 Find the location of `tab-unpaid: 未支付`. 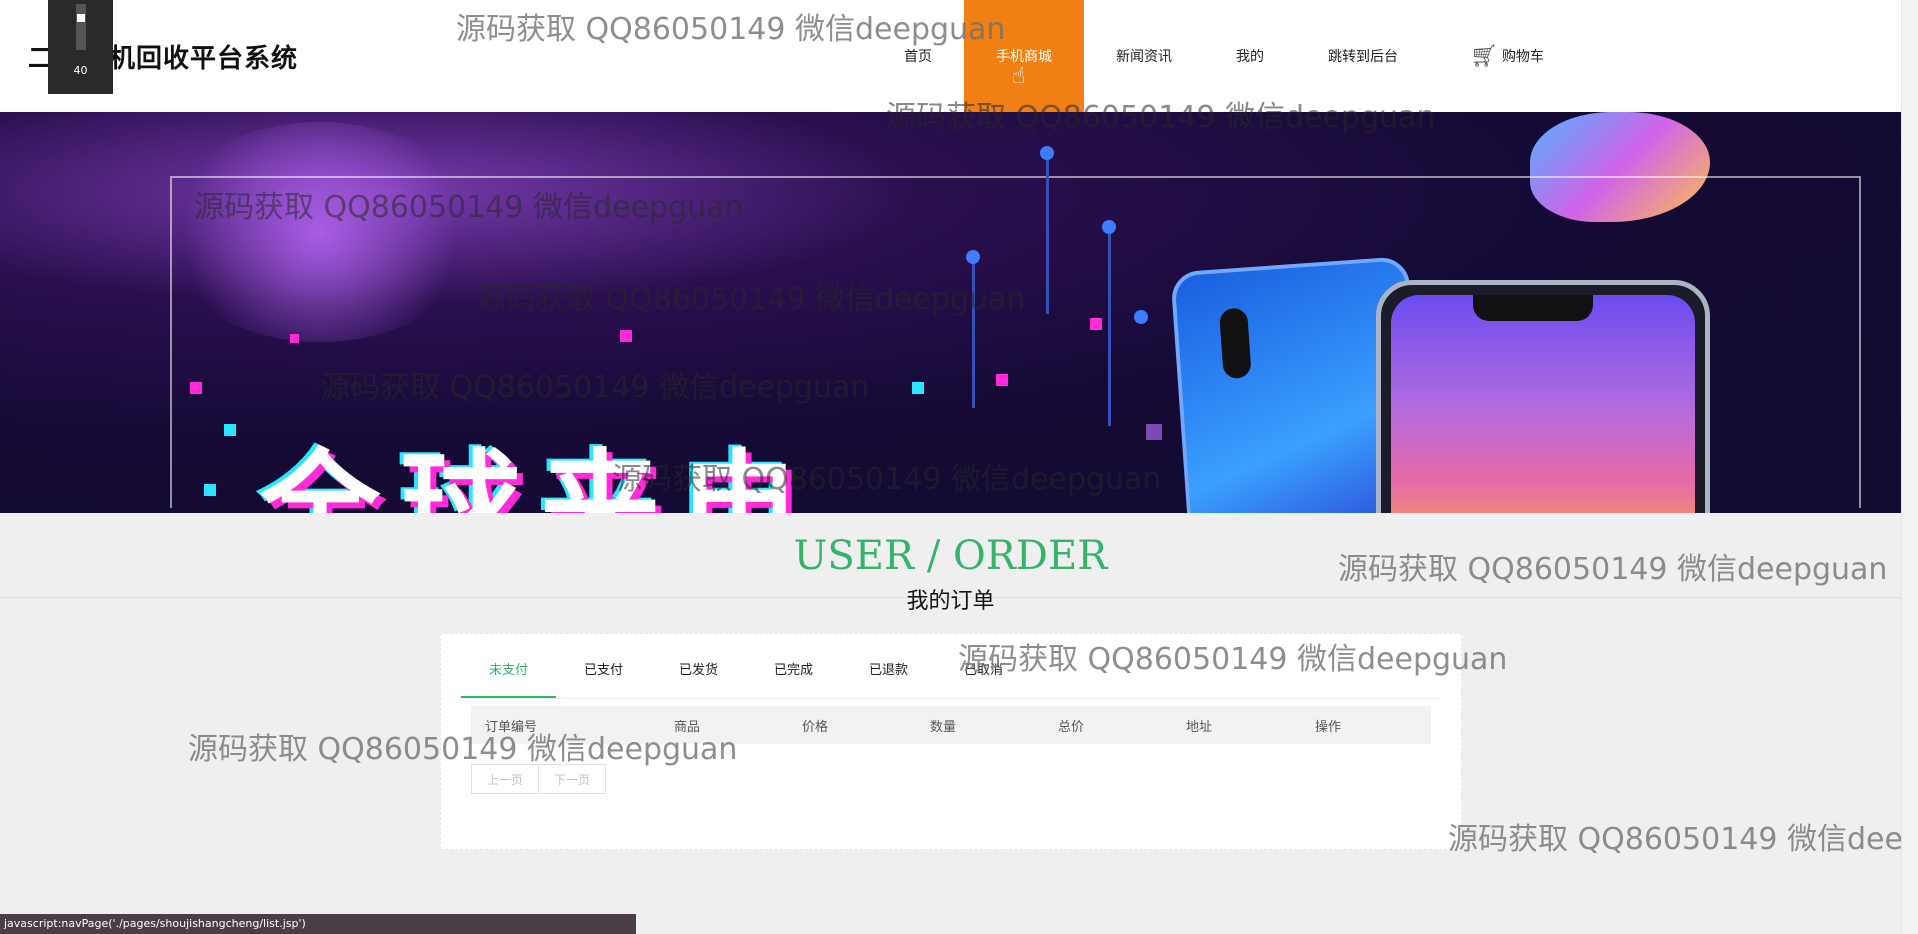

tab-unpaid: 未支付 is located at coordinates (508, 673).